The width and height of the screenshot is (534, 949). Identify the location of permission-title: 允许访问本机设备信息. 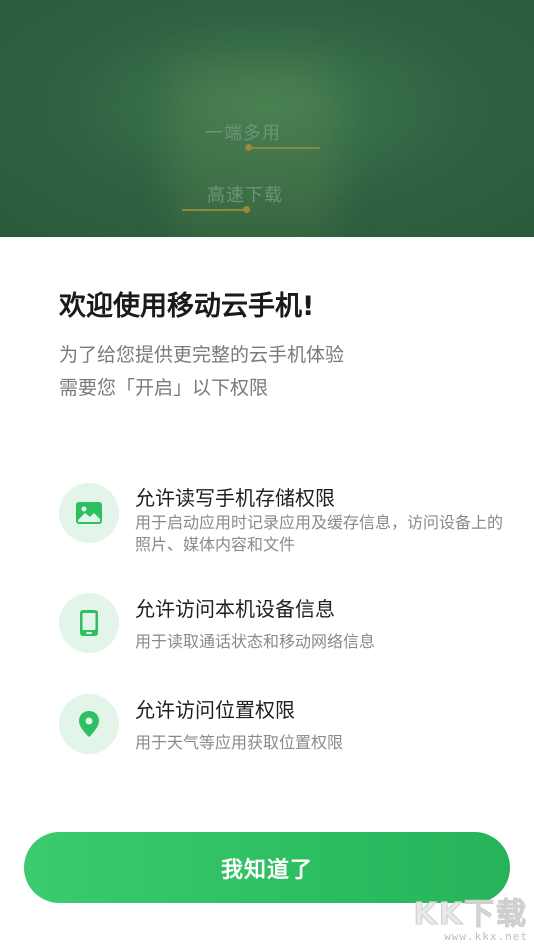
(235, 609).